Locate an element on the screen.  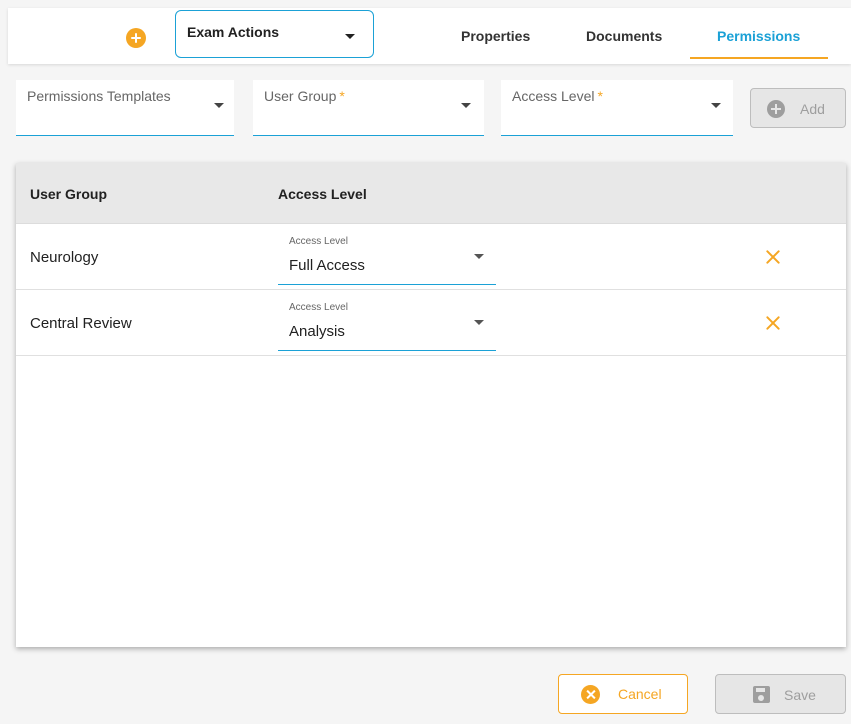
user-group-select: User Group * is located at coordinates (368, 108).